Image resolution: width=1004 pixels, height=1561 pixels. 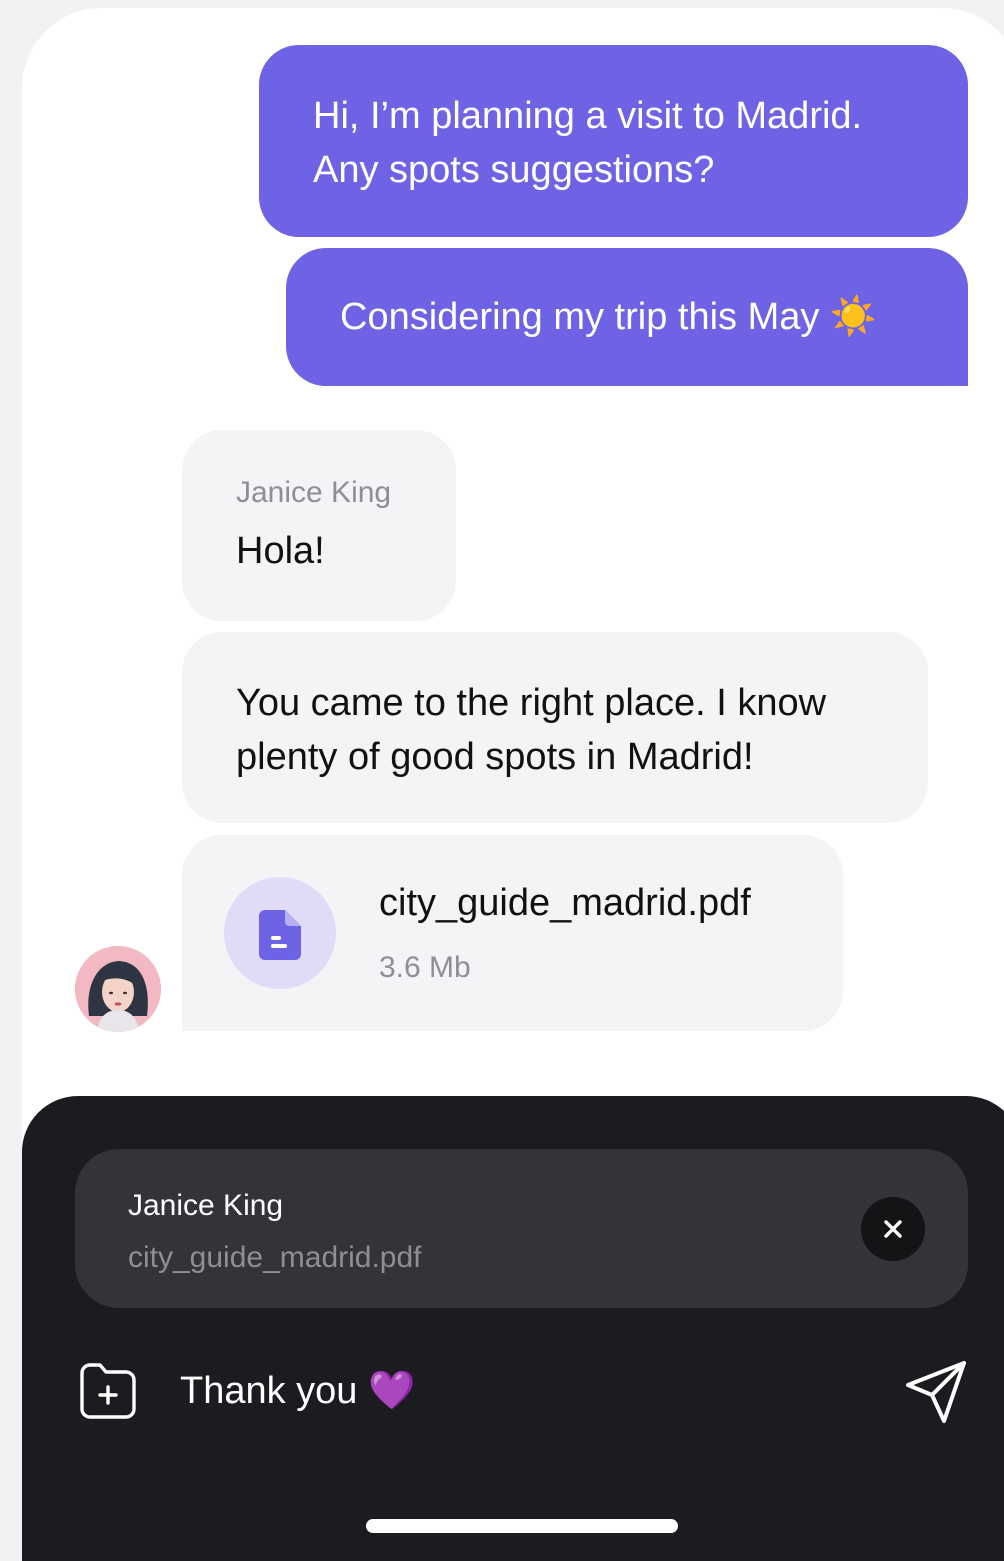 What do you see at coordinates (521, 1228) in the screenshot?
I see `reply-preview: Janice King city_guide_madrid.pdf` at bounding box center [521, 1228].